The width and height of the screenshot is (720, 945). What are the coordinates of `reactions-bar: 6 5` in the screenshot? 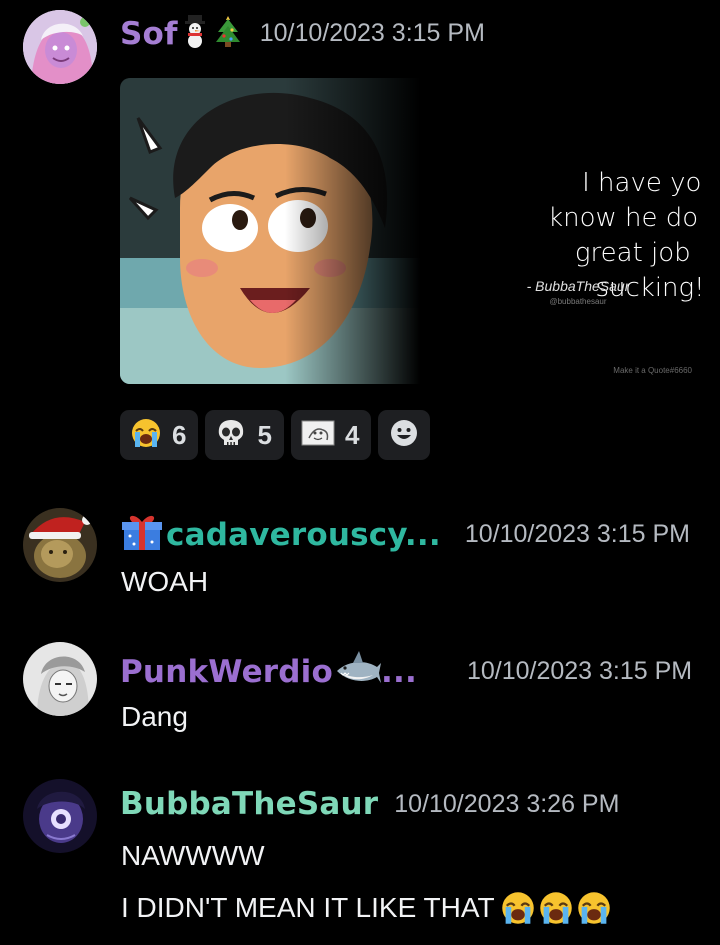 It's located at (275, 435).